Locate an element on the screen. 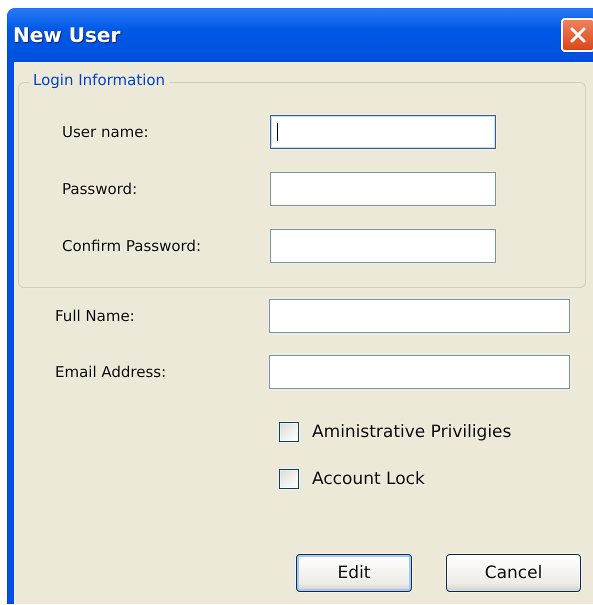 The height and width of the screenshot is (605, 593). window-title: New User is located at coordinates (66, 35).